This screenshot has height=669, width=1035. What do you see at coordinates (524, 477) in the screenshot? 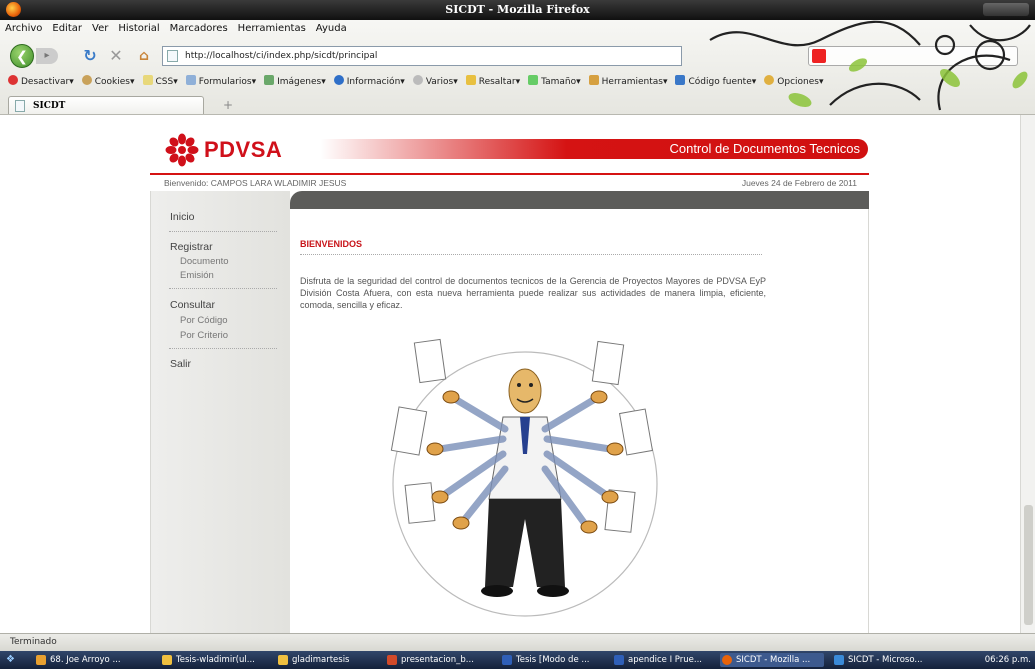
I see `multitasking-person-illustration` at bounding box center [524, 477].